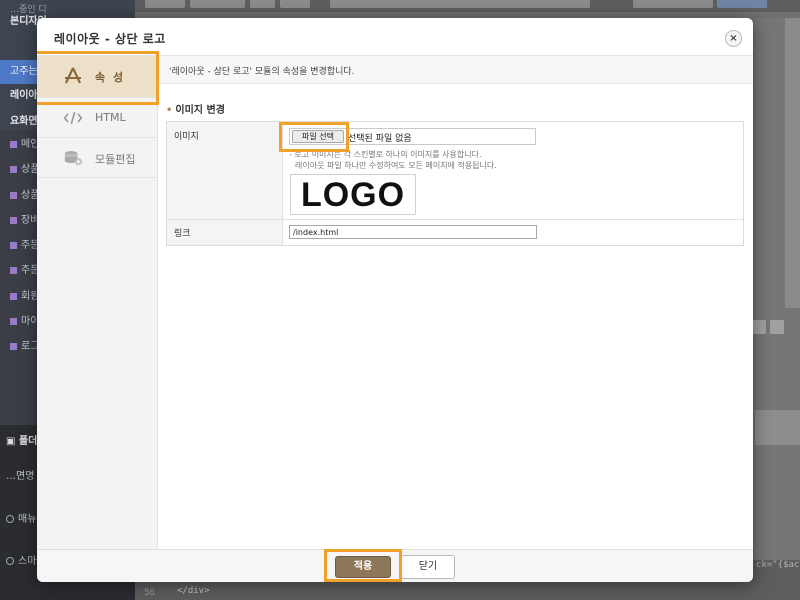  What do you see at coordinates (193, 591) in the screenshot?
I see `code-line: </div>` at bounding box center [193, 591].